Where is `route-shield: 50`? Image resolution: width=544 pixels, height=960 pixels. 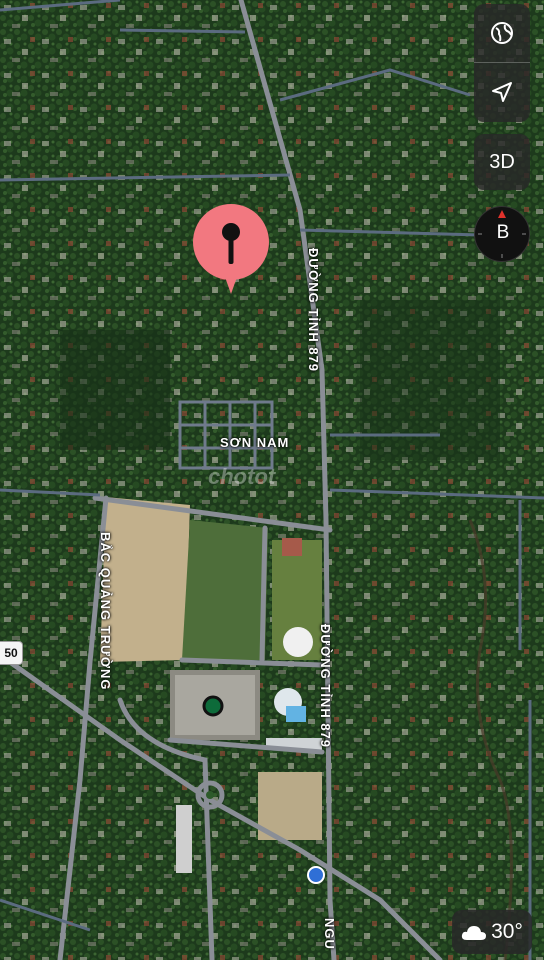
route-shield: 50 is located at coordinates (11, 653).